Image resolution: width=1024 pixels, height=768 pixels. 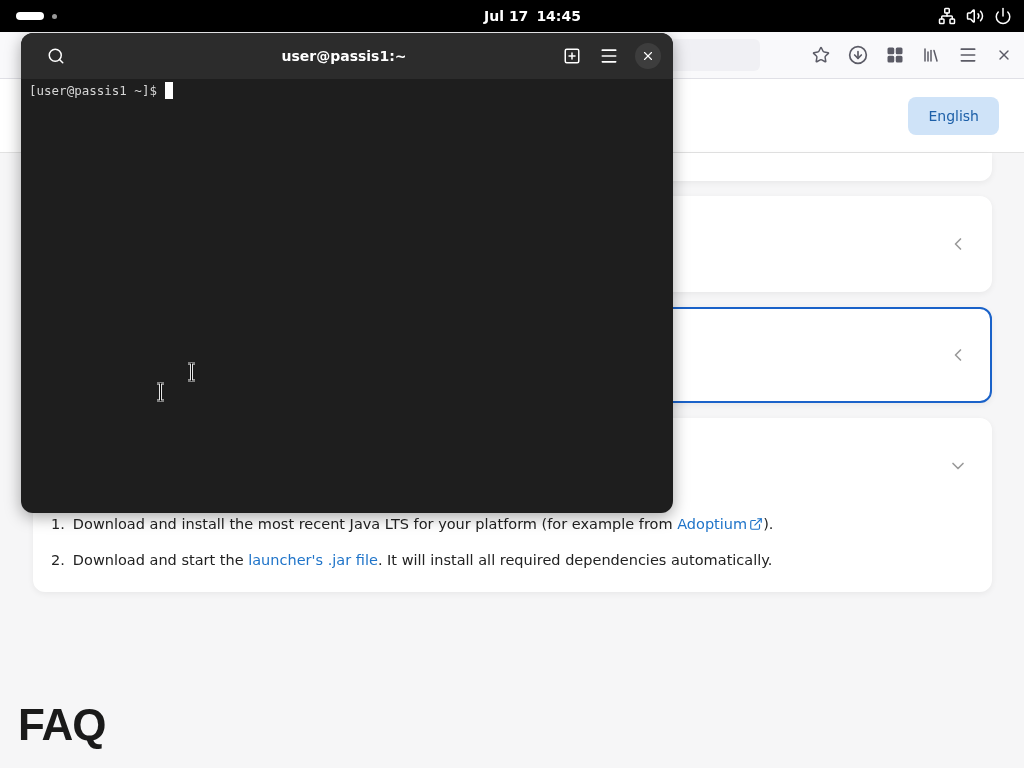 What do you see at coordinates (58, 524) in the screenshot?
I see `step-number: 1.` at bounding box center [58, 524].